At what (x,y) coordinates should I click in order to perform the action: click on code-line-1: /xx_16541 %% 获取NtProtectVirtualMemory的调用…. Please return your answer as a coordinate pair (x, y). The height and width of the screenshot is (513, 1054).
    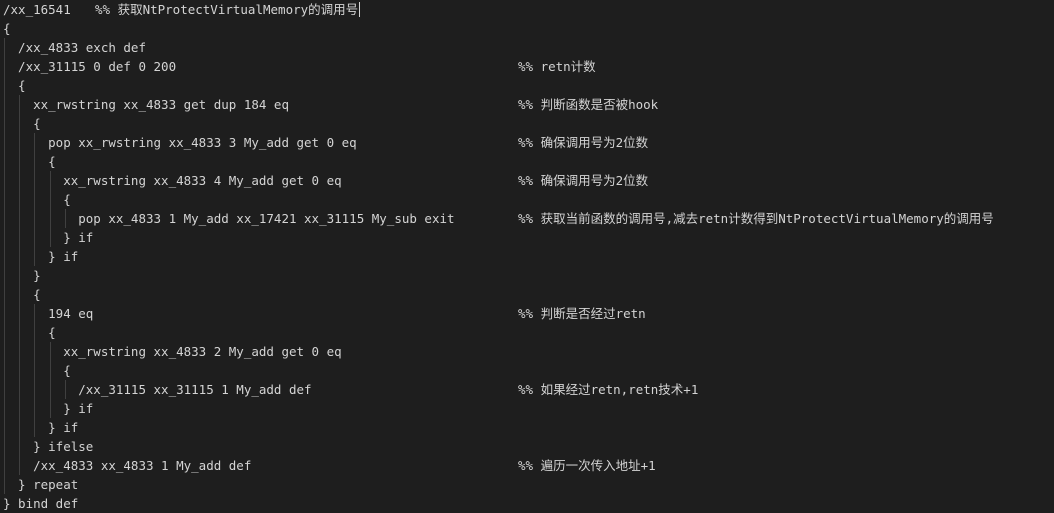
    Looking at the image, I should click on (180, 9).